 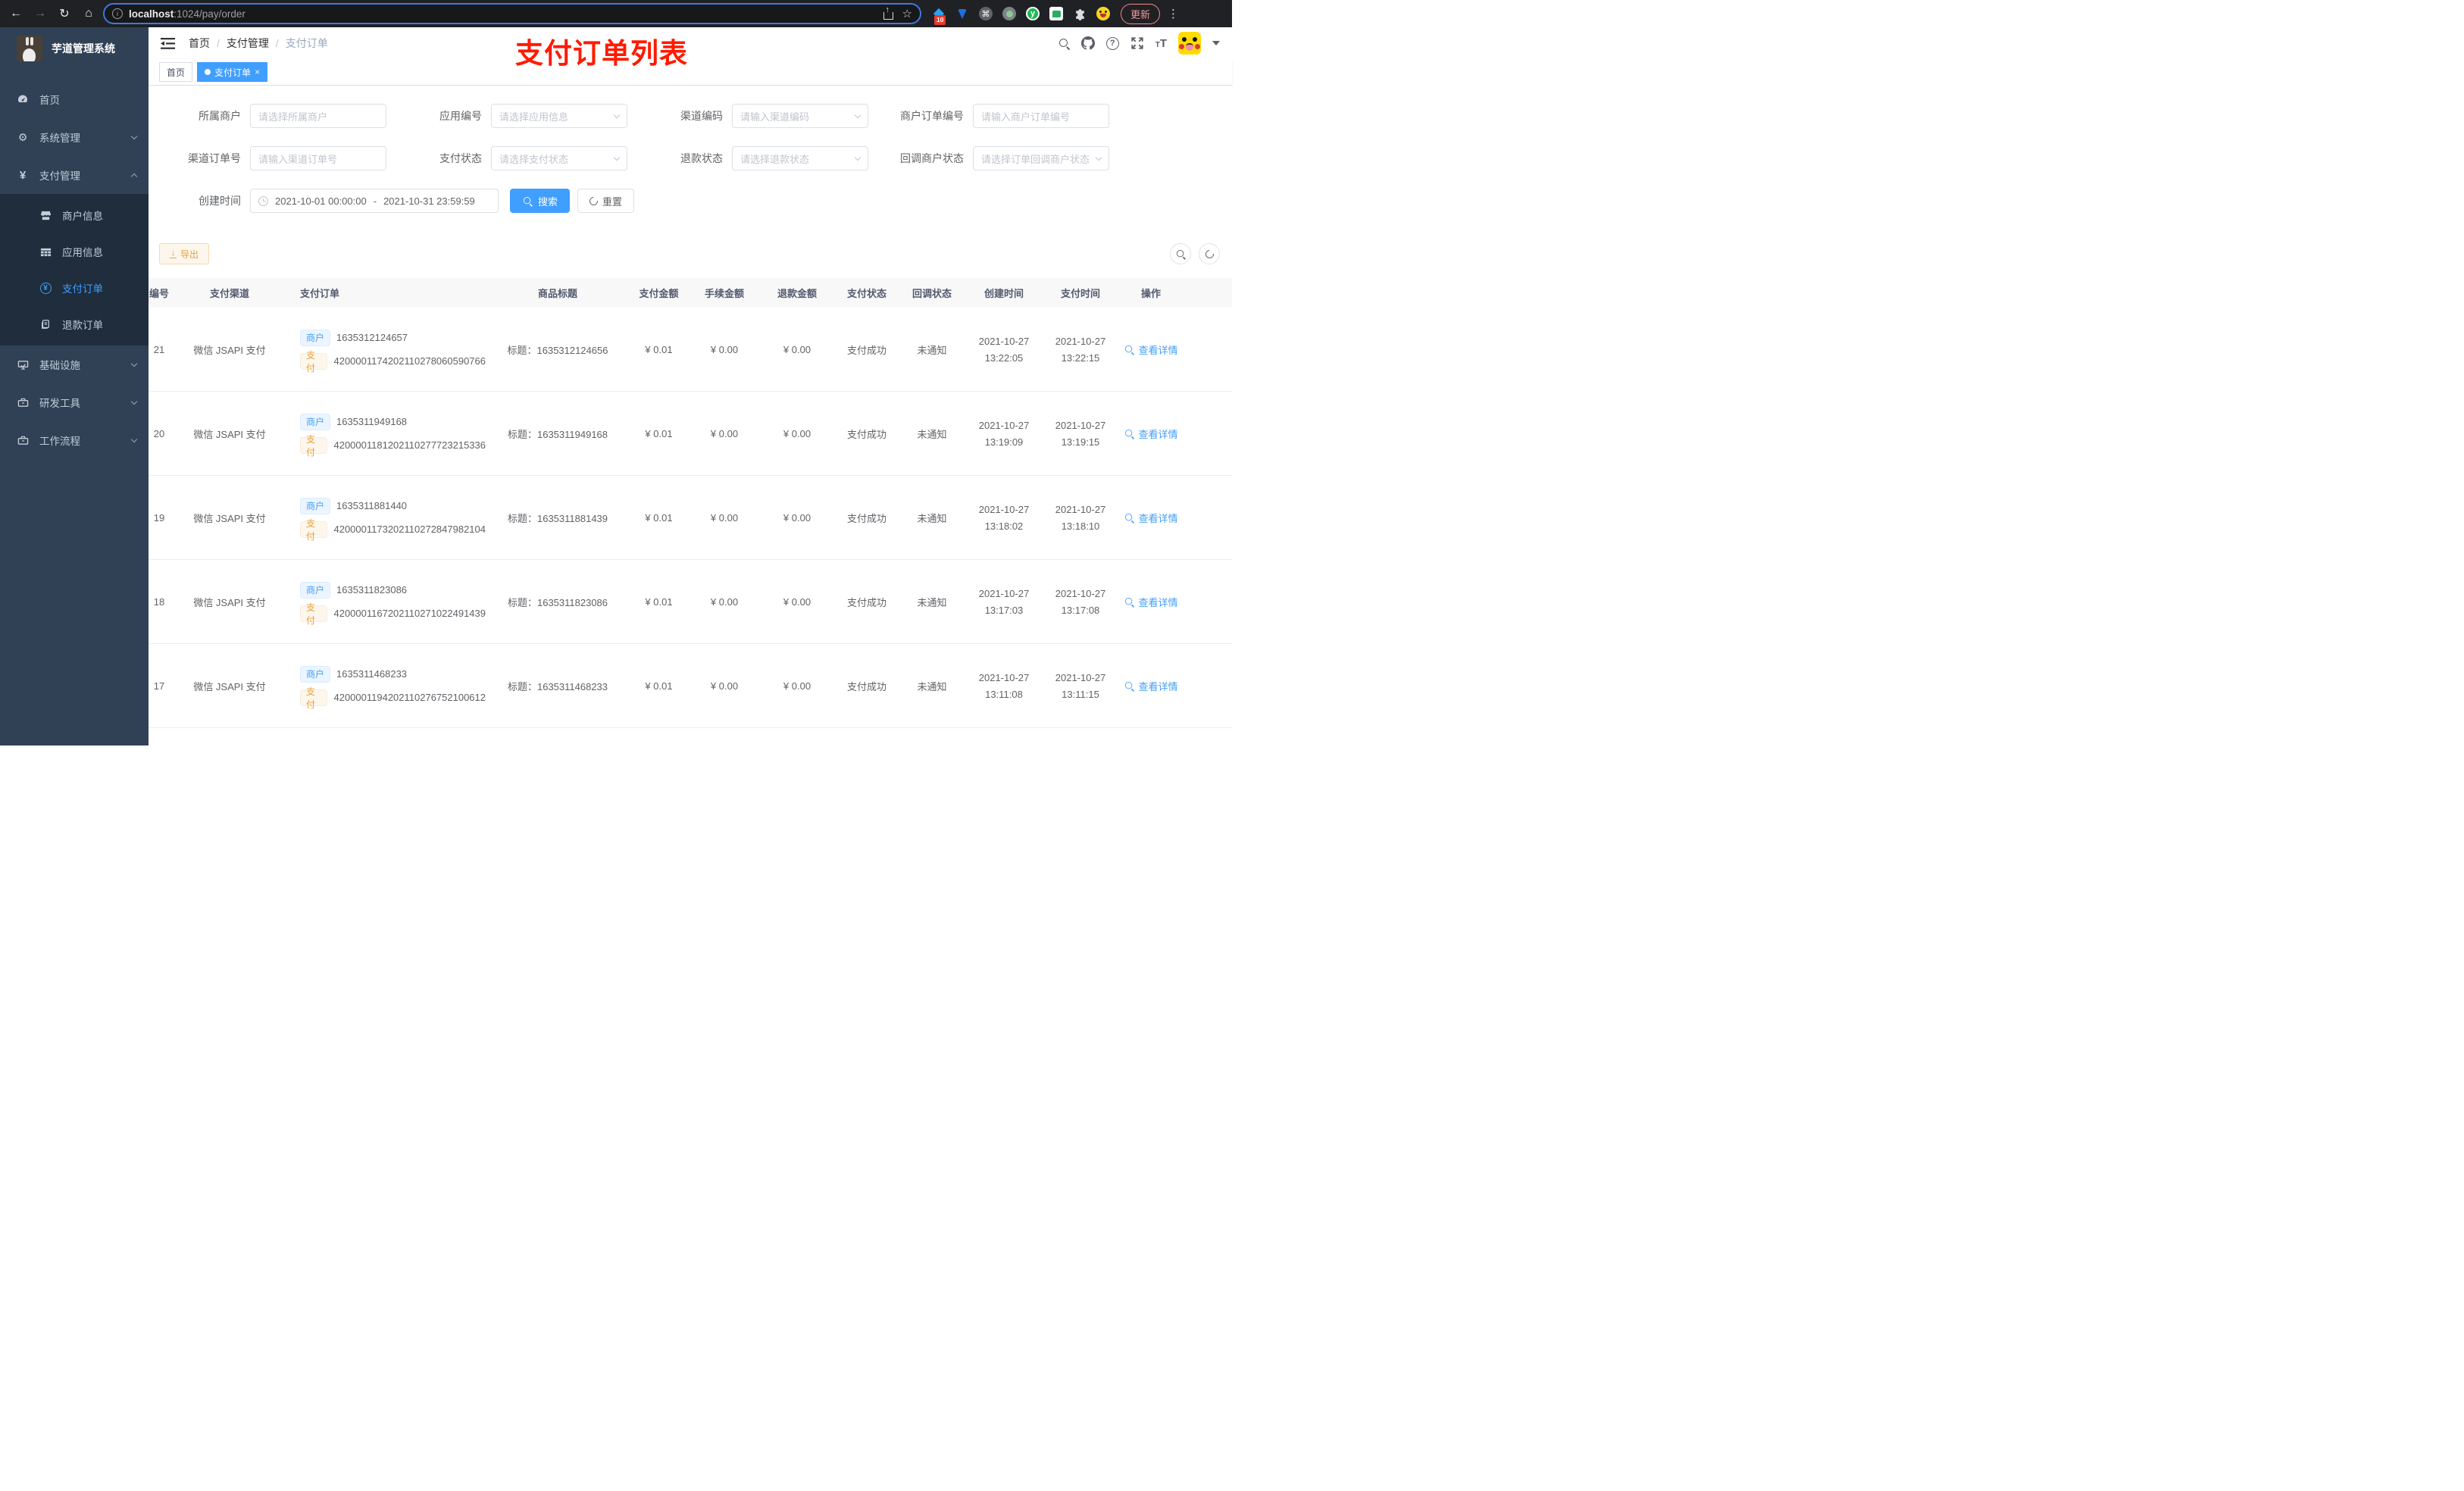 What do you see at coordinates (940, 20) in the screenshot?
I see `extension-badge: 10` at bounding box center [940, 20].